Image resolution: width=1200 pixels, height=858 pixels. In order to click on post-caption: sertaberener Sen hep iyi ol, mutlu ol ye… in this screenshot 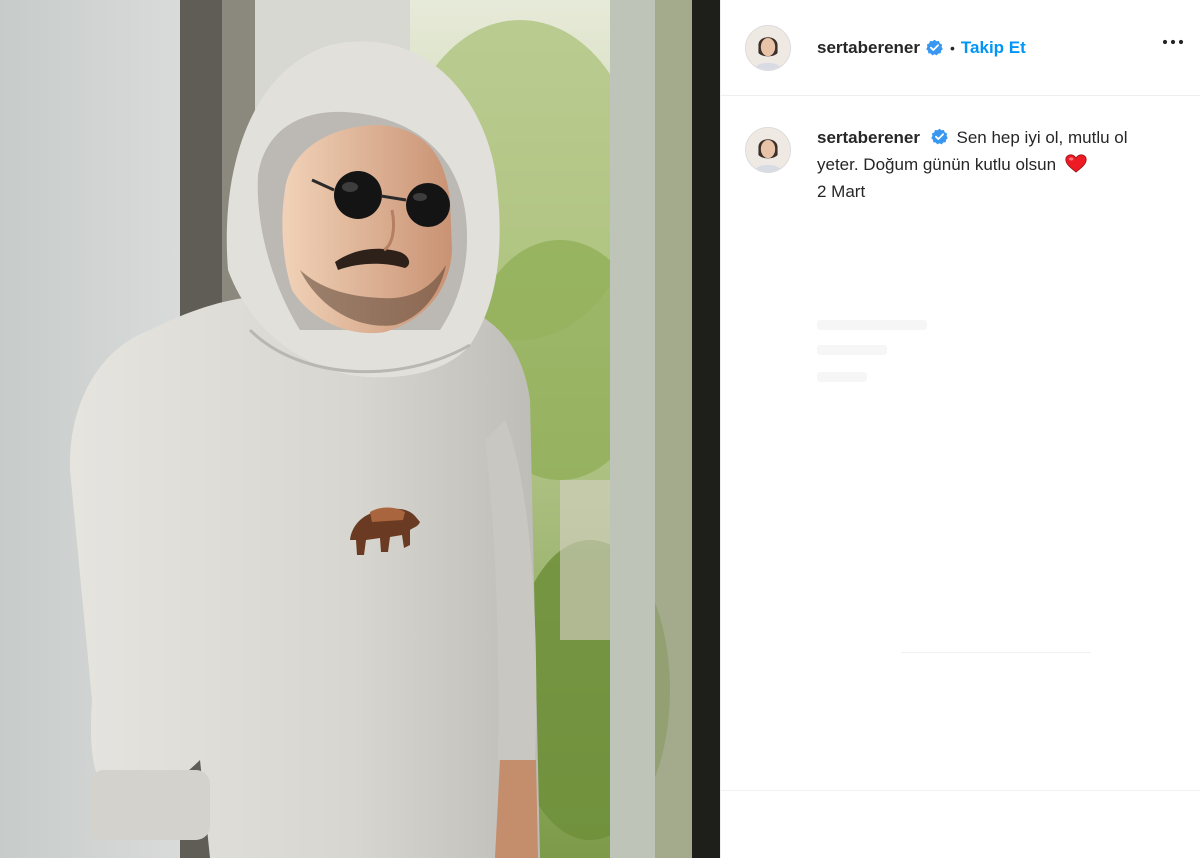, I will do `click(965, 164)`.